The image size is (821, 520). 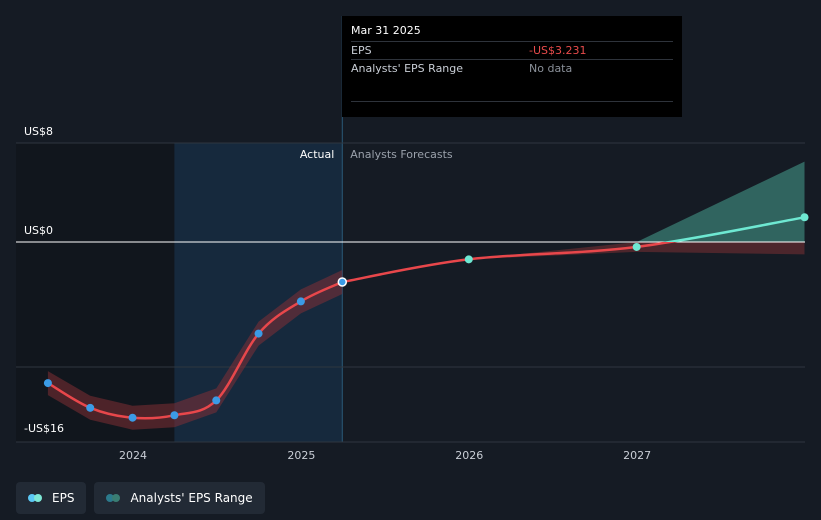 I want to click on tooltip-range-label: Analysts' EPS Range, so click(x=407, y=68).